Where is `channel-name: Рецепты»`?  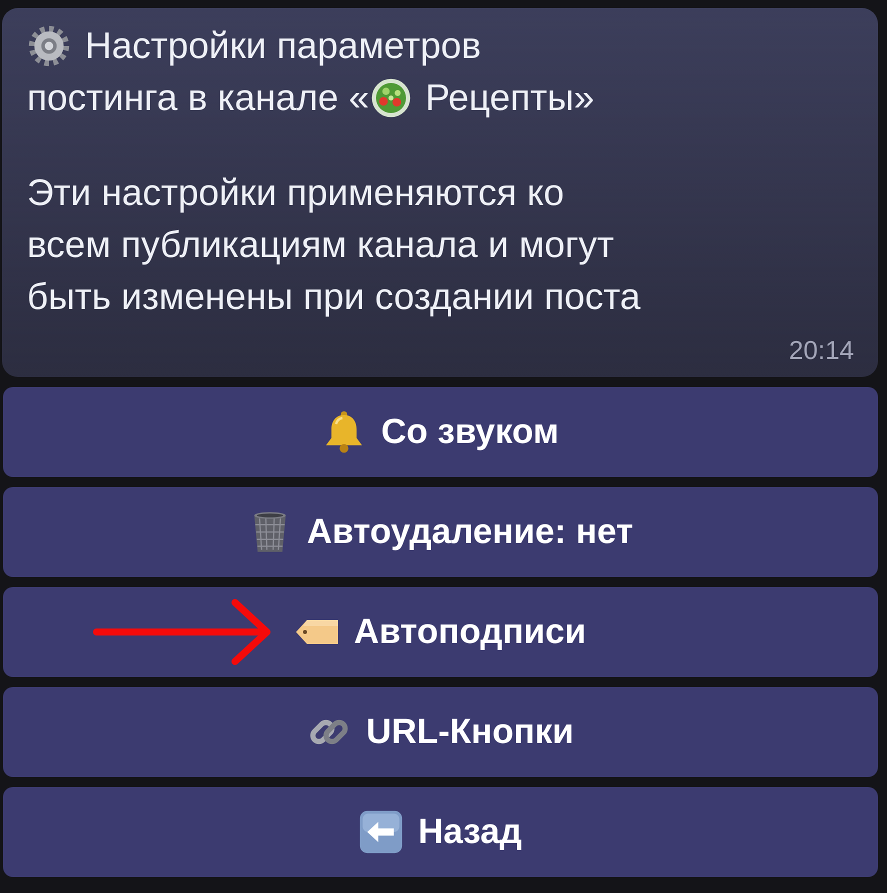 channel-name: Рецепты» is located at coordinates (509, 98).